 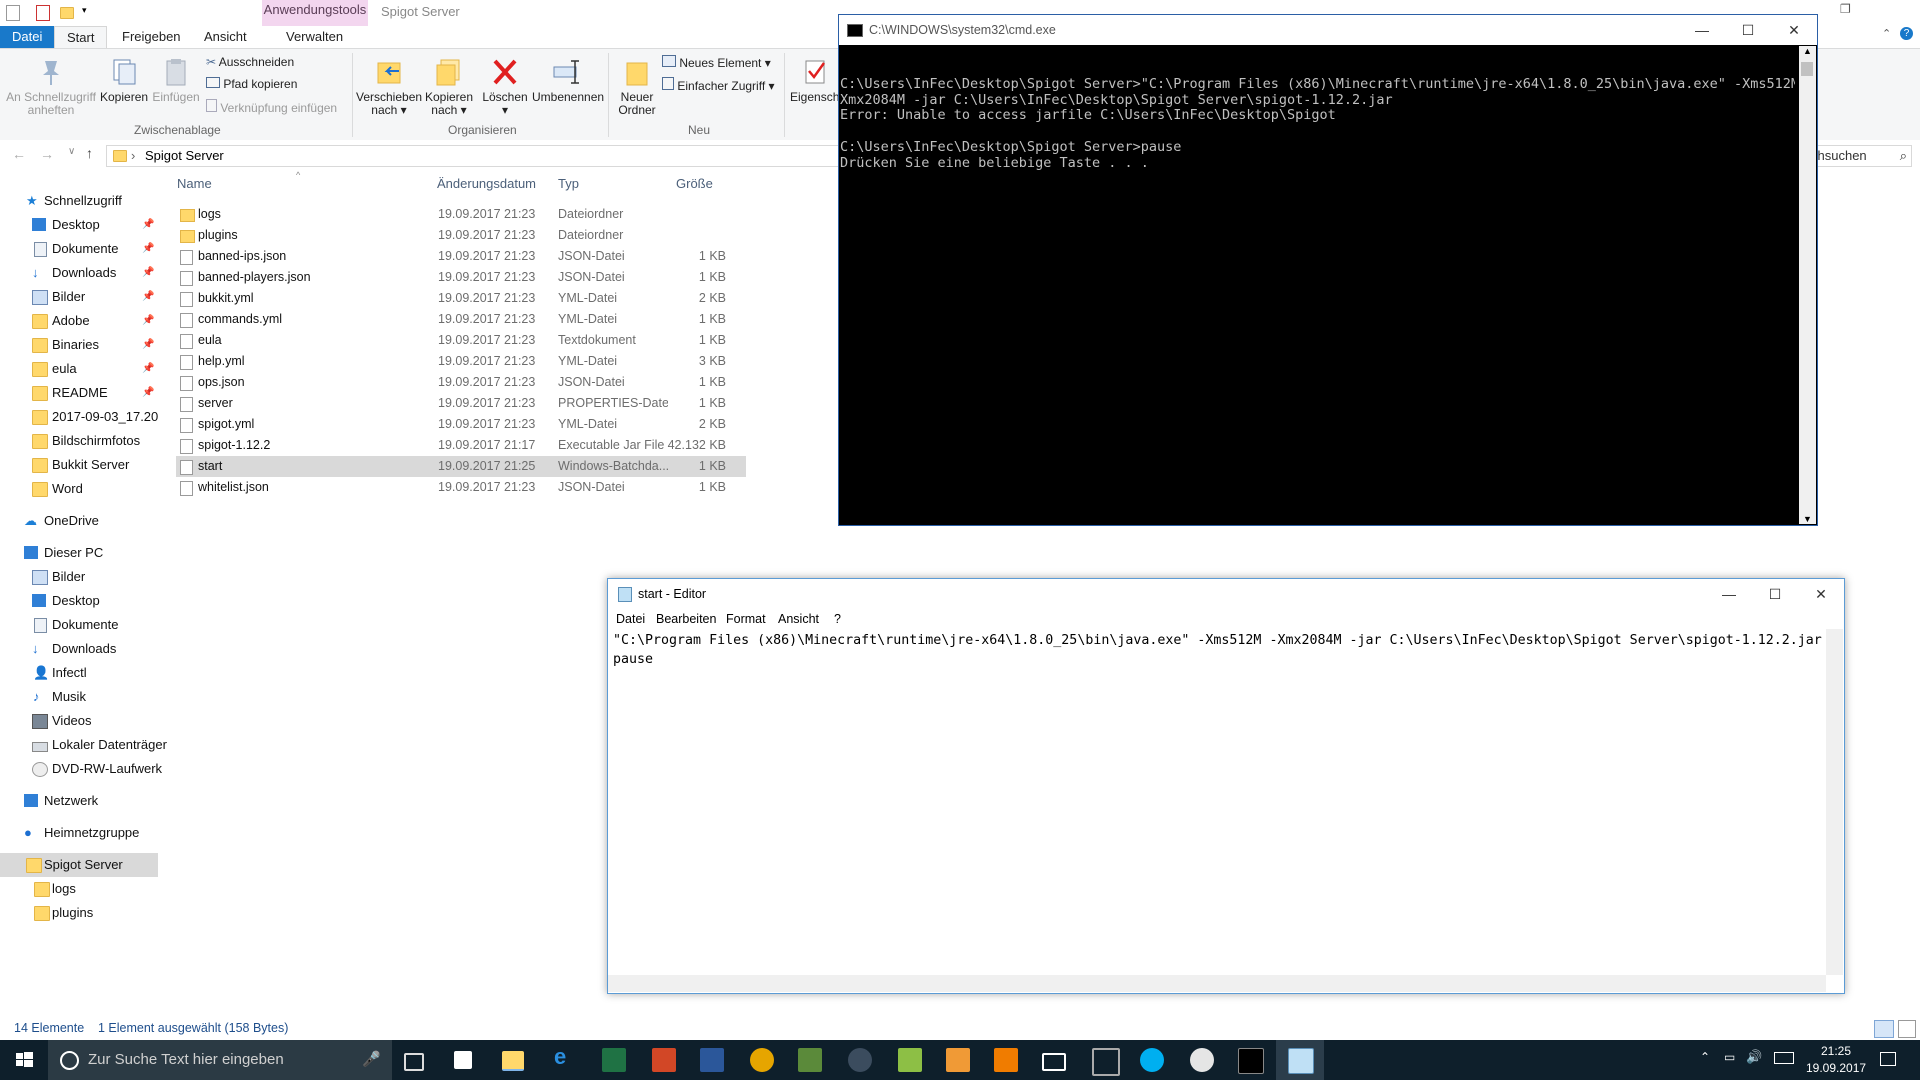 I want to click on column-header-type: Typ, so click(x=568, y=183).